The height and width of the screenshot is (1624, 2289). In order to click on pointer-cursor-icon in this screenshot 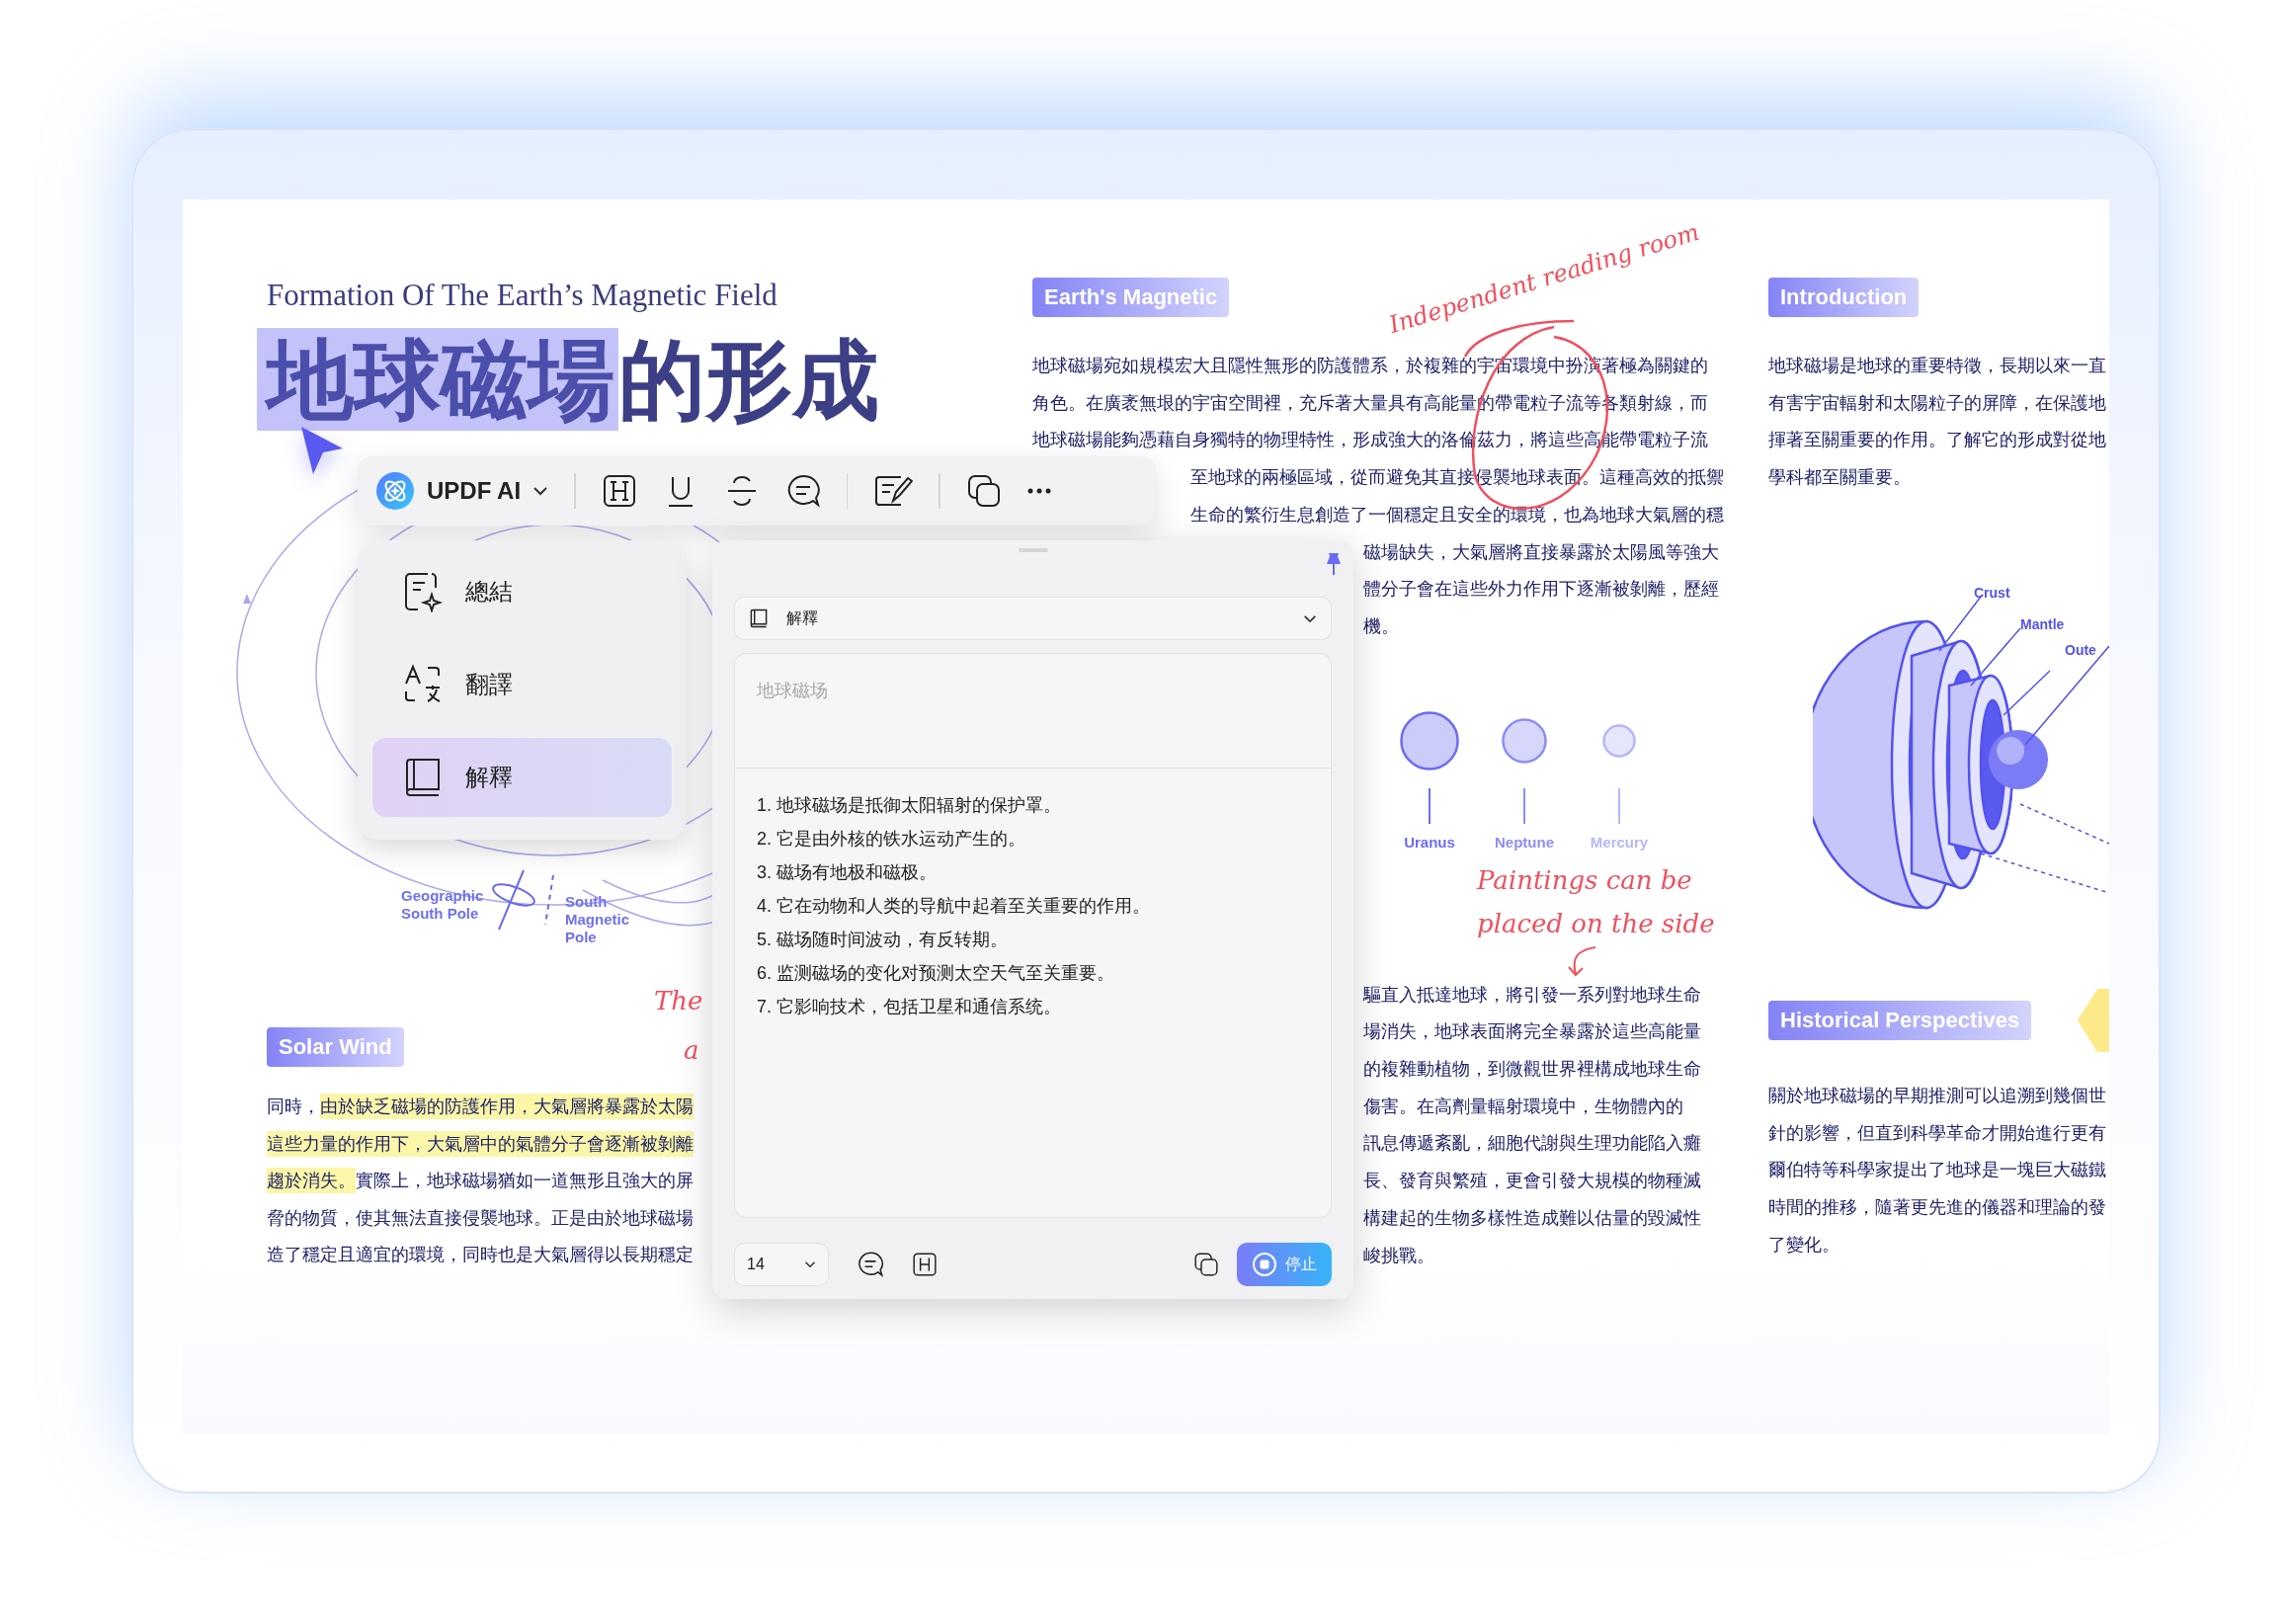, I will do `click(322, 450)`.